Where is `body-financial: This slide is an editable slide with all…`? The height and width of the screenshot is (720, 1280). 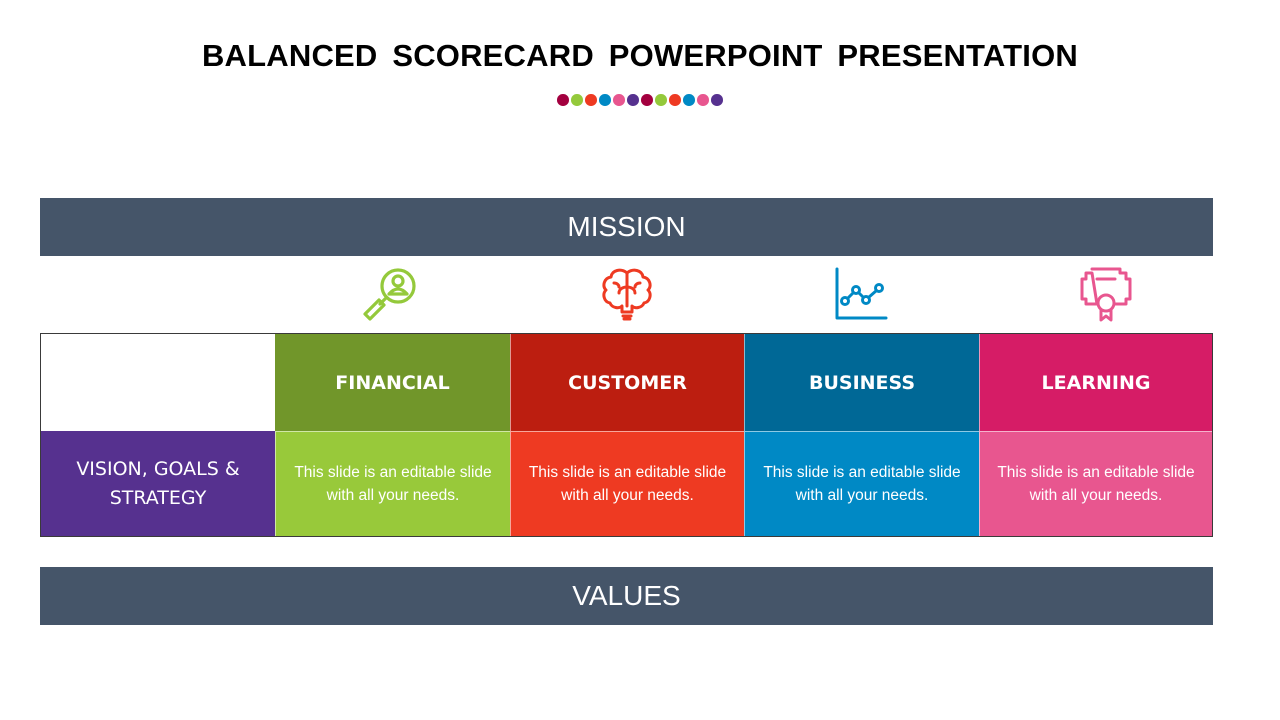
body-financial: This slide is an editable slide with all… is located at coordinates (392, 483).